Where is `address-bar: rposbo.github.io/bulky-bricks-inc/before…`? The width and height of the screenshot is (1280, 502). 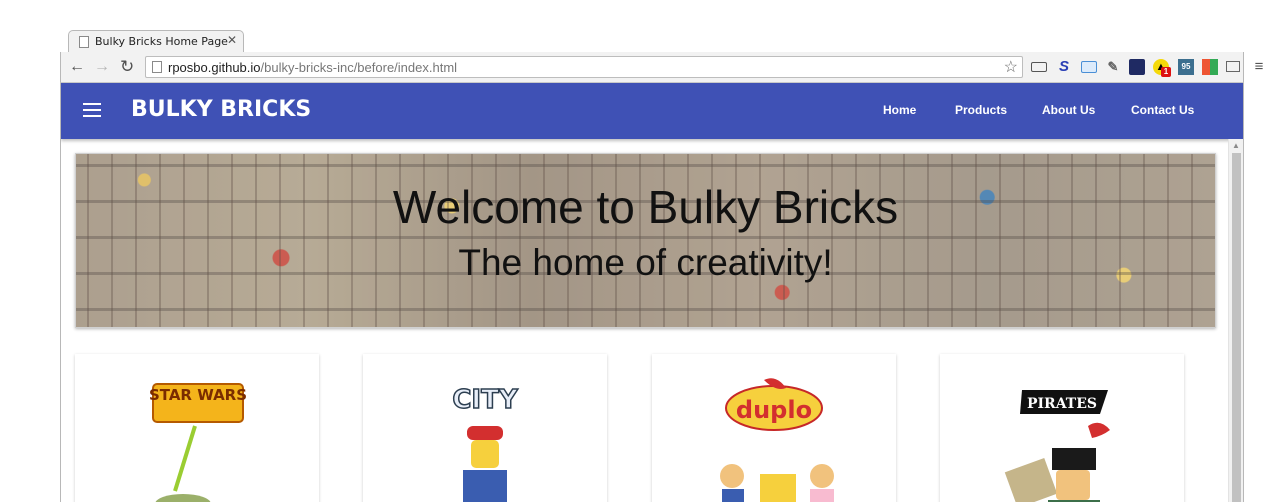 address-bar: rposbo.github.io/bulky-bricks-inc/before… is located at coordinates (584, 67).